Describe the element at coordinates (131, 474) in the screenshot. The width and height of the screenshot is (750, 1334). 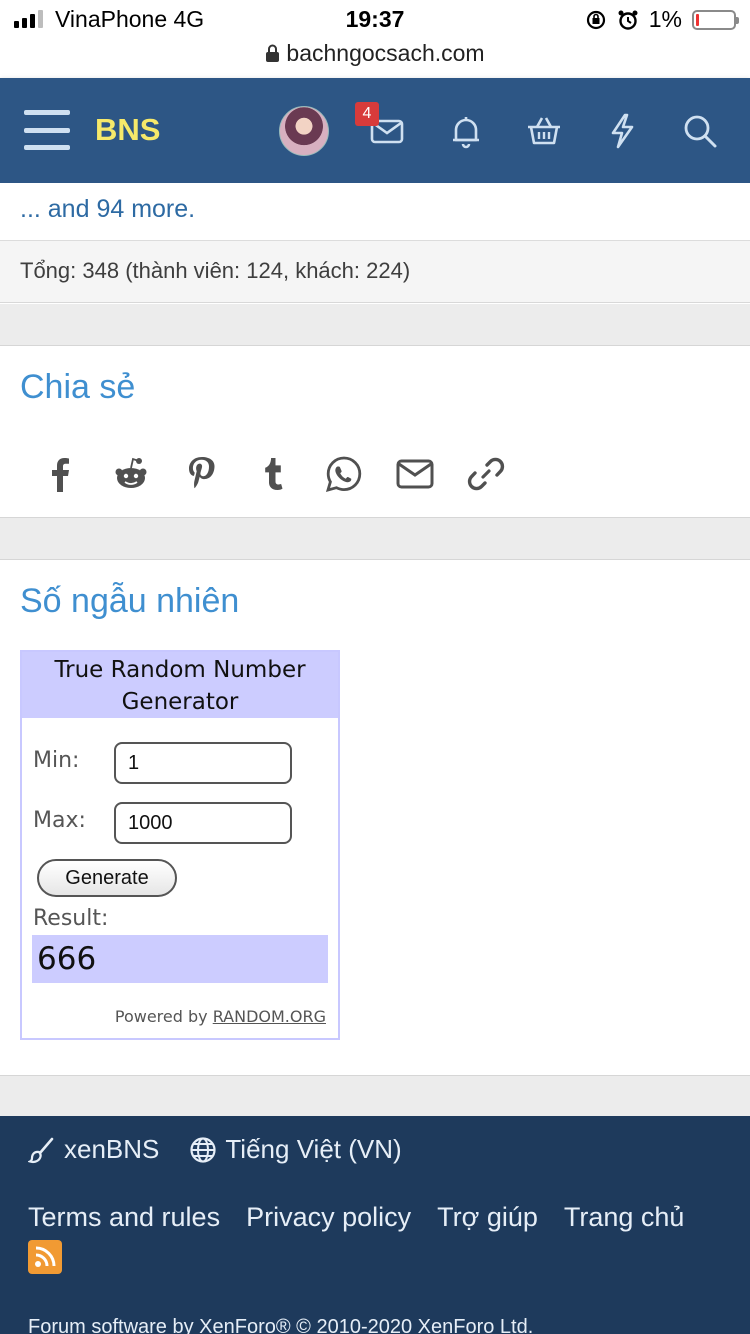
I see `reddit-icon` at that location.